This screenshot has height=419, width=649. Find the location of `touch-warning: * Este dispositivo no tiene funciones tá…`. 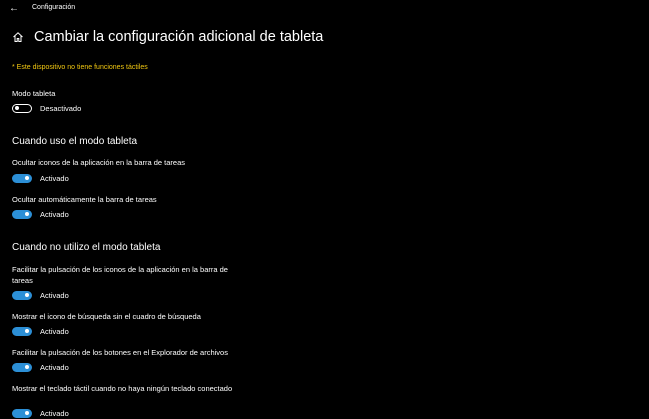

touch-warning: * Este dispositivo no tiene funciones tá… is located at coordinates (80, 67).